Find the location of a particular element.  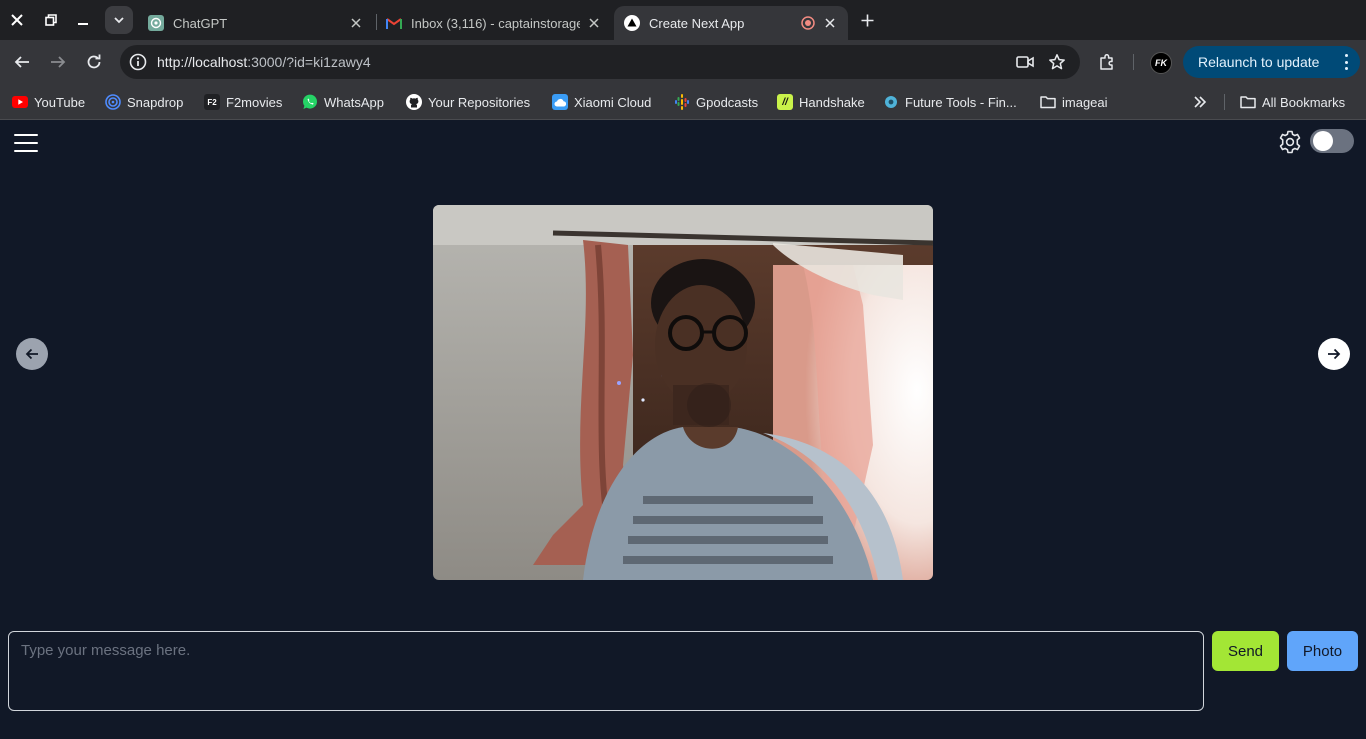

minimize-window-icon is located at coordinates (83, 20).